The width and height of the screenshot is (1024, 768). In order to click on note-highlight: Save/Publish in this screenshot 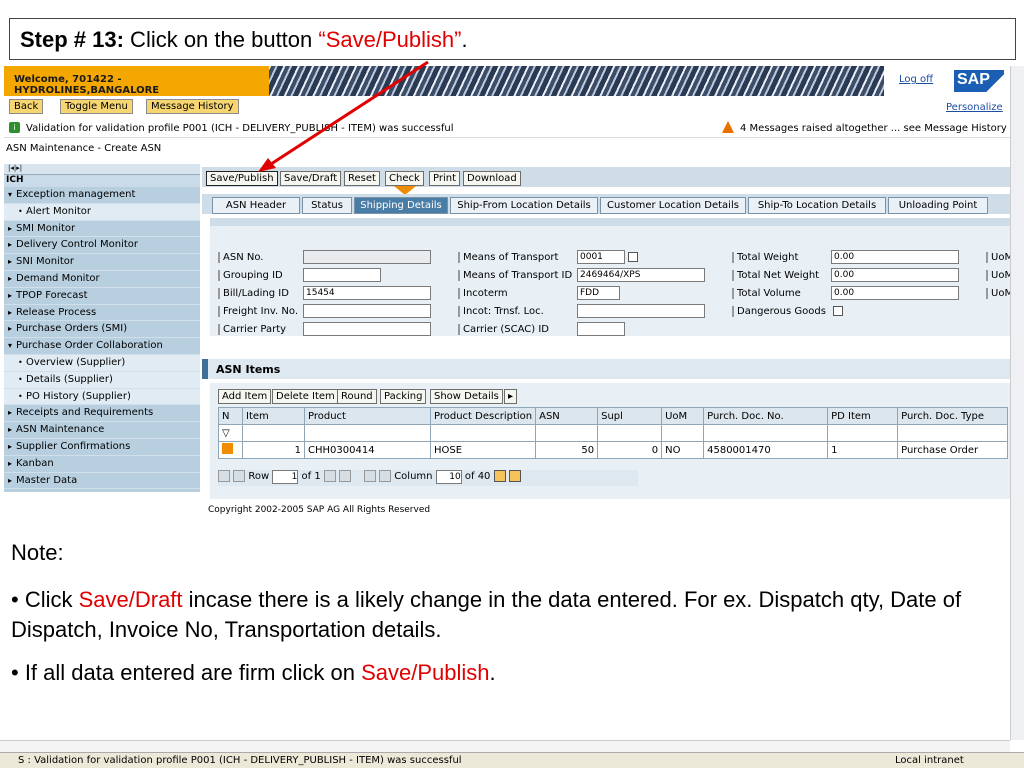, I will do `click(425, 672)`.